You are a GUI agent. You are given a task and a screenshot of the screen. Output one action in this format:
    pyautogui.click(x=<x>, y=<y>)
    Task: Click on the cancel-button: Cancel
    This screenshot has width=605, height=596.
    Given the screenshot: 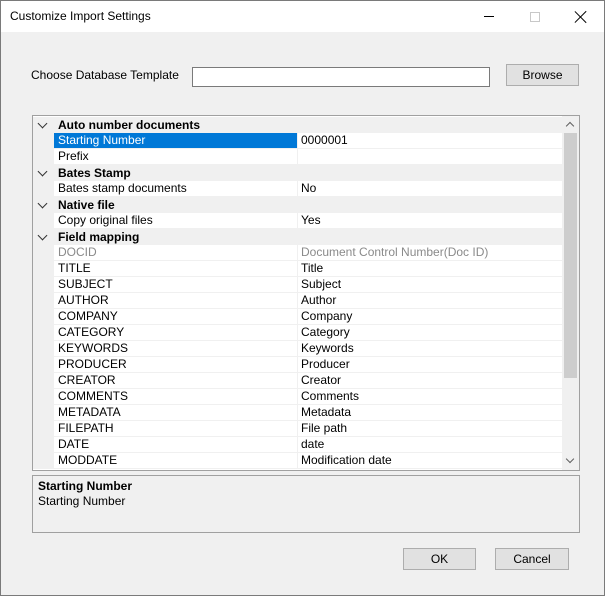 What is the action you would take?
    pyautogui.click(x=532, y=559)
    